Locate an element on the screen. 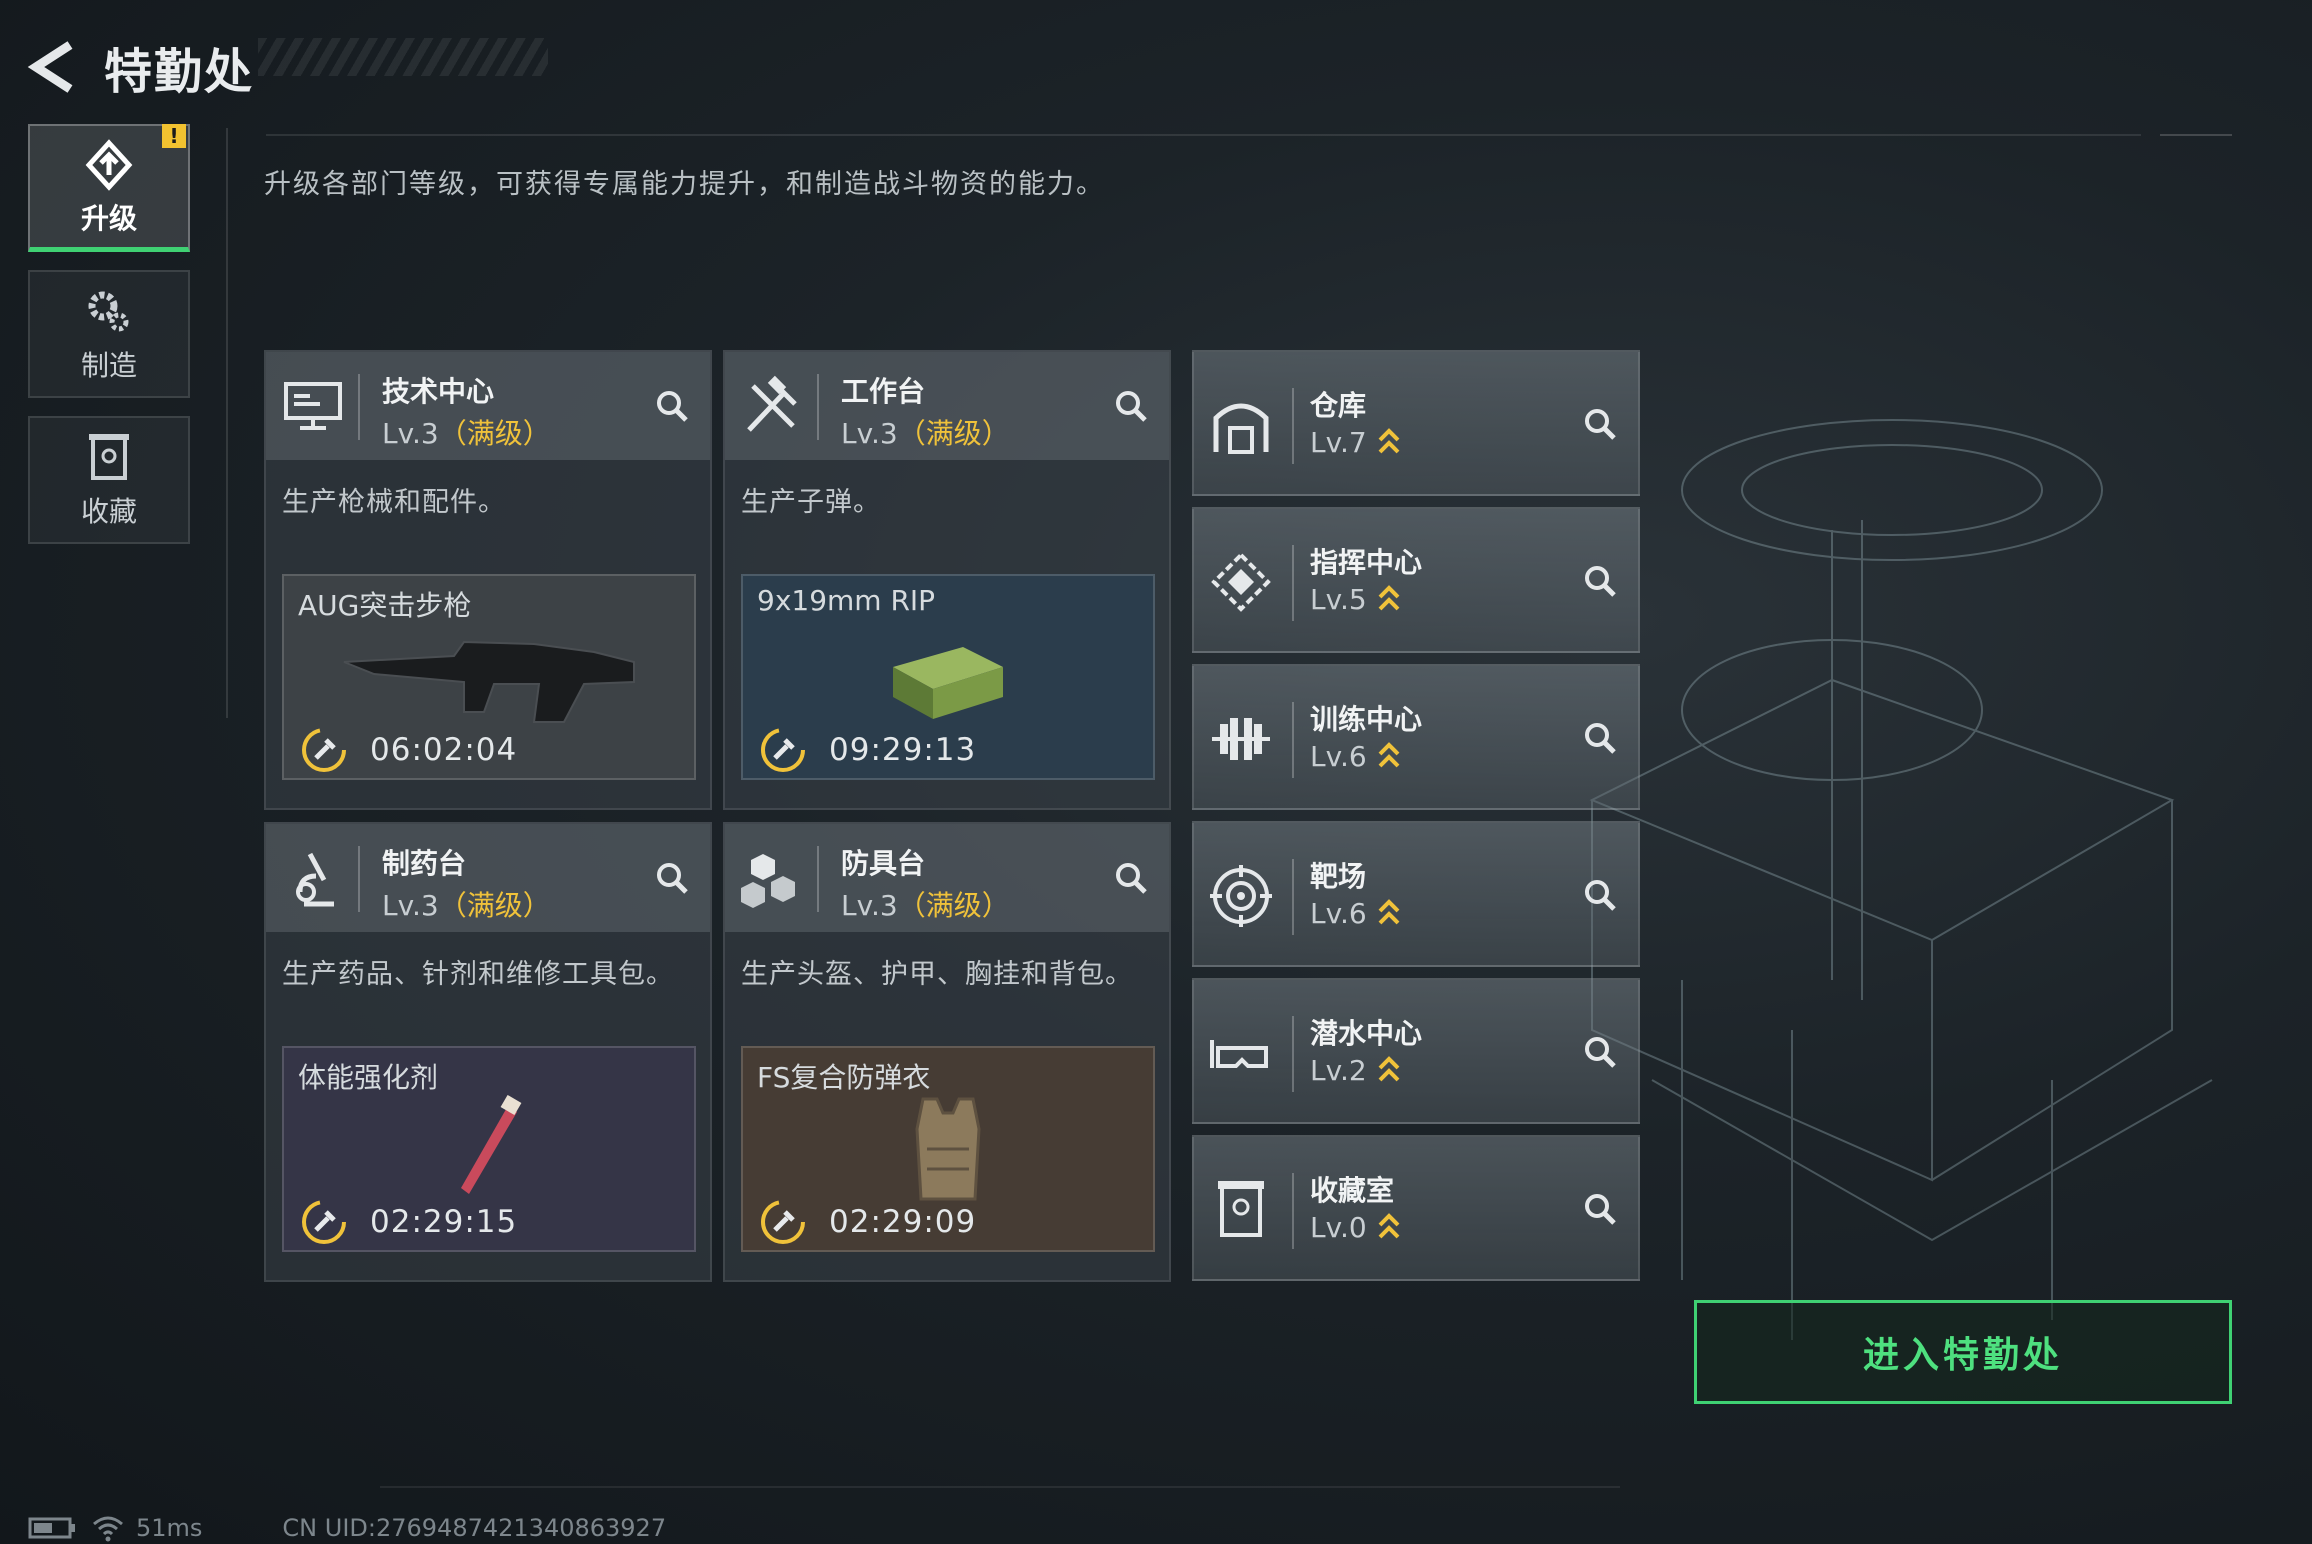 Image resolution: width=2312 pixels, height=1544 pixels. body-armor-image is located at coordinates (948, 1149).